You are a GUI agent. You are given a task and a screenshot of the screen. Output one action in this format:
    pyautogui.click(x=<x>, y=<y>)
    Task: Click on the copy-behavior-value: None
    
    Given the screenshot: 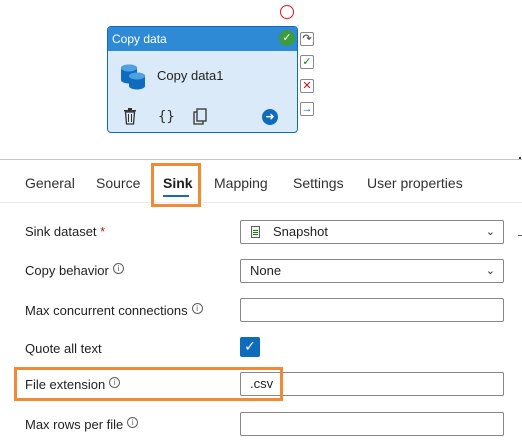 What is the action you would take?
    pyautogui.click(x=266, y=270)
    